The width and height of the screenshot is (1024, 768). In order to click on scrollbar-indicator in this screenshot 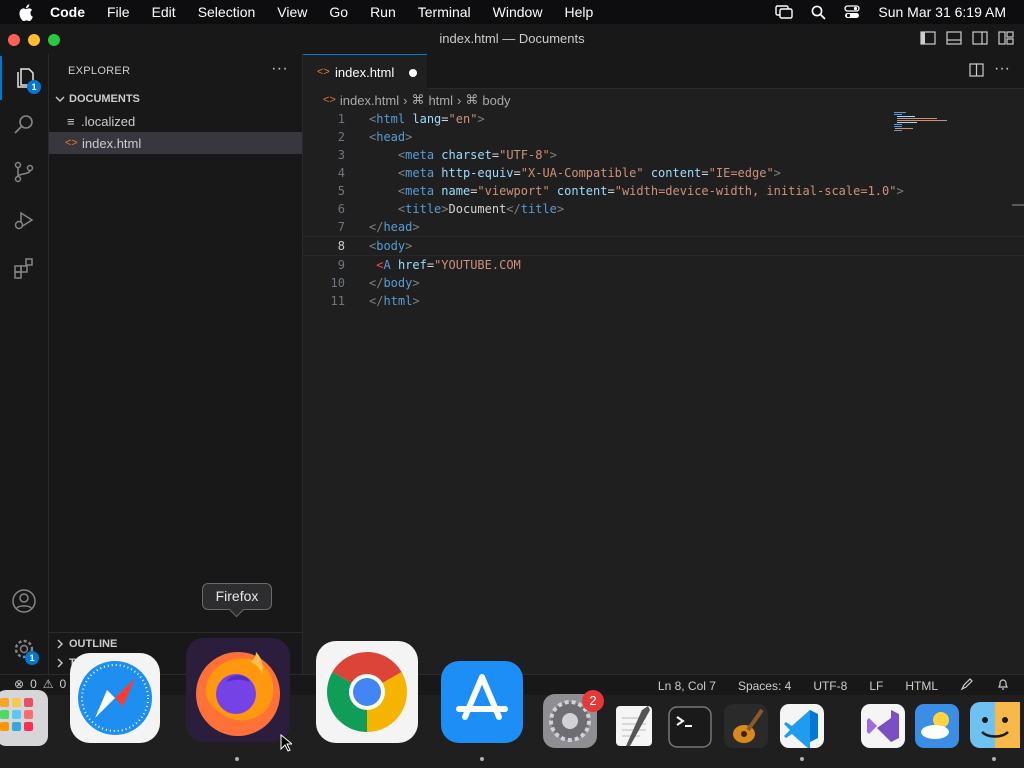, I will do `click(1018, 205)`.